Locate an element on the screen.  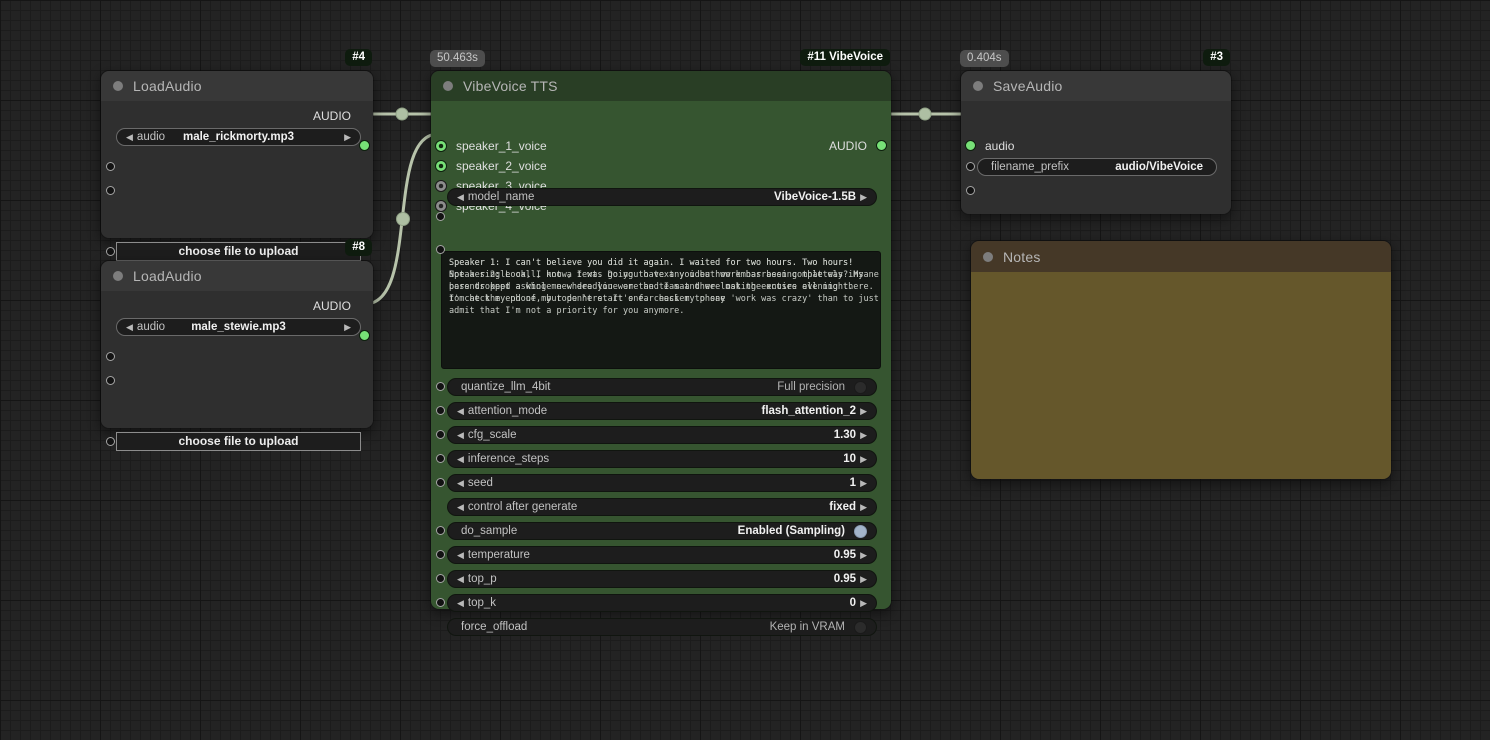
widget-socket-model-name is located at coordinates (440, 216).